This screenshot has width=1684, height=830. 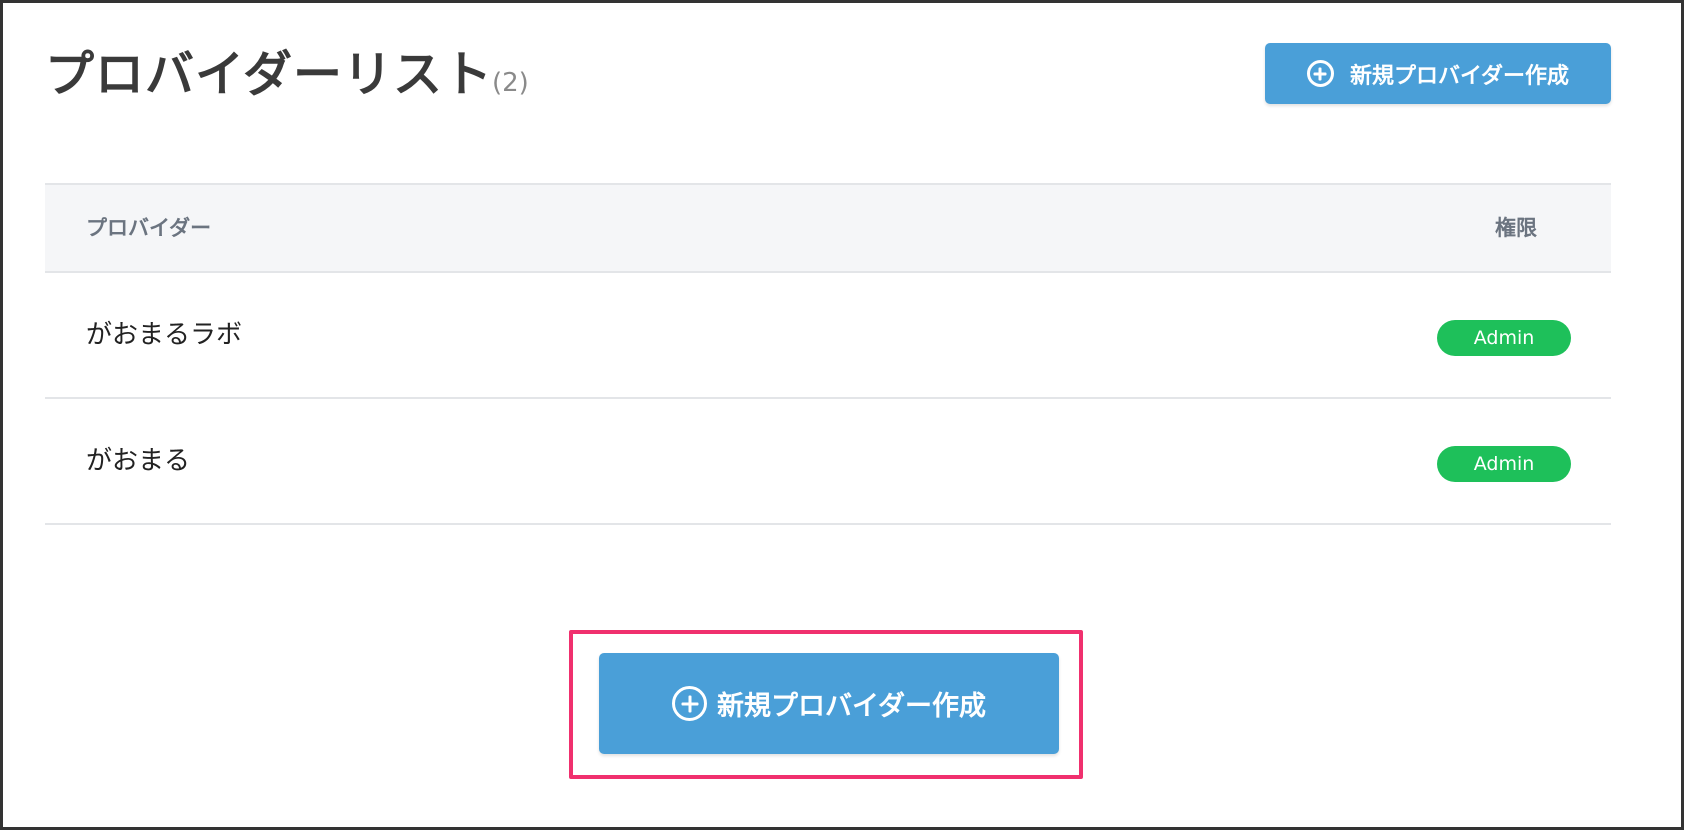 What do you see at coordinates (828, 336) in the screenshot?
I see `table-row: がおまるラボ Admin` at bounding box center [828, 336].